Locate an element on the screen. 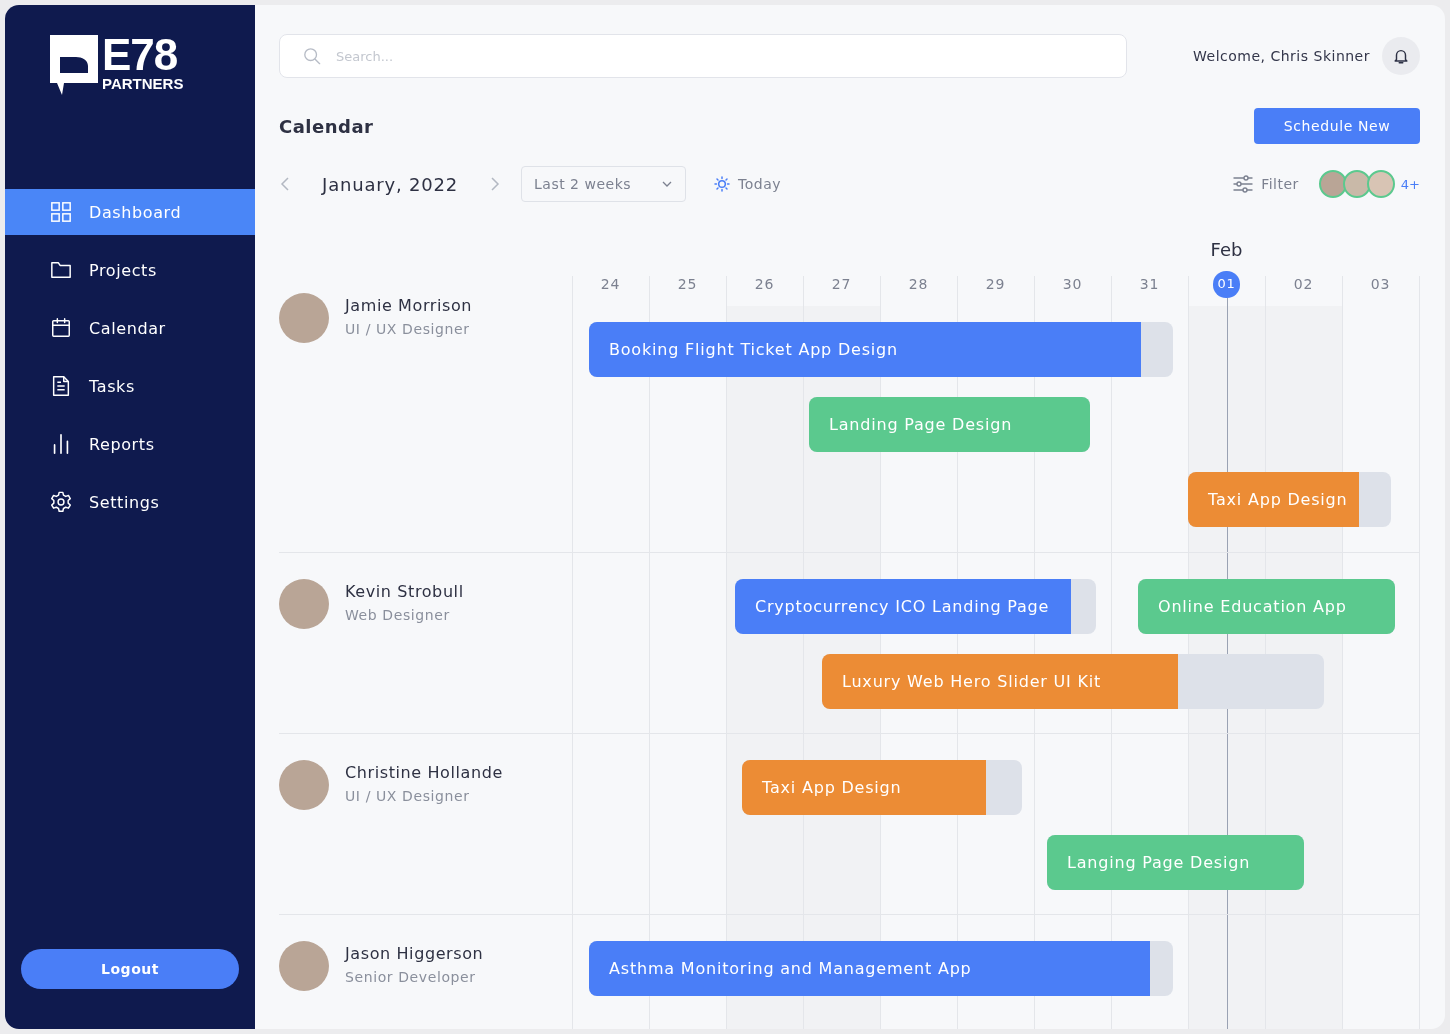 This screenshot has width=1450, height=1034. day-label: 26 is located at coordinates (764, 284).